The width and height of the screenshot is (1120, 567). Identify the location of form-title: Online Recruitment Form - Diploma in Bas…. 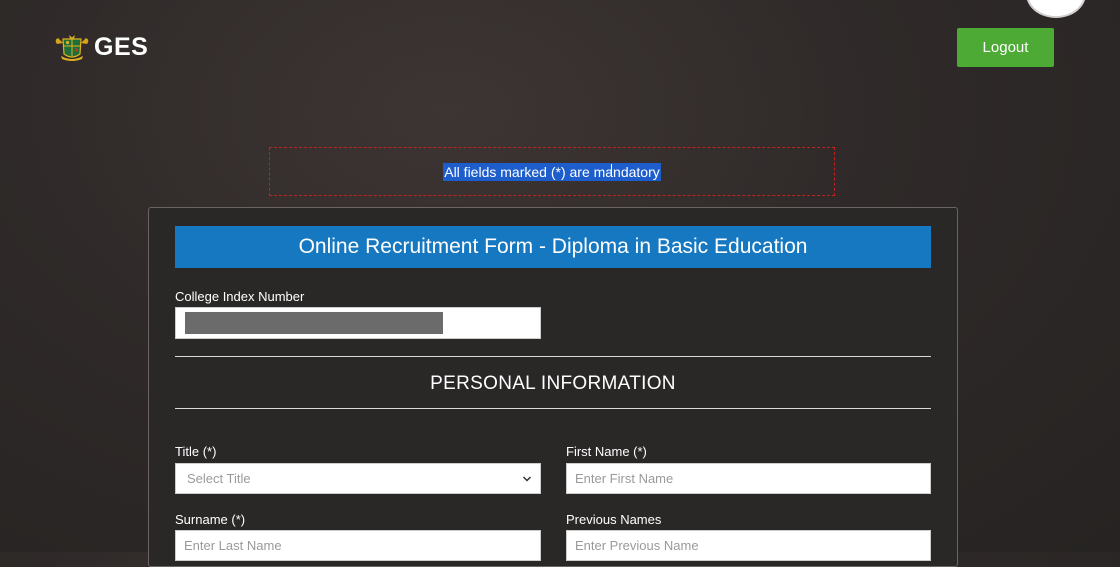
(553, 247).